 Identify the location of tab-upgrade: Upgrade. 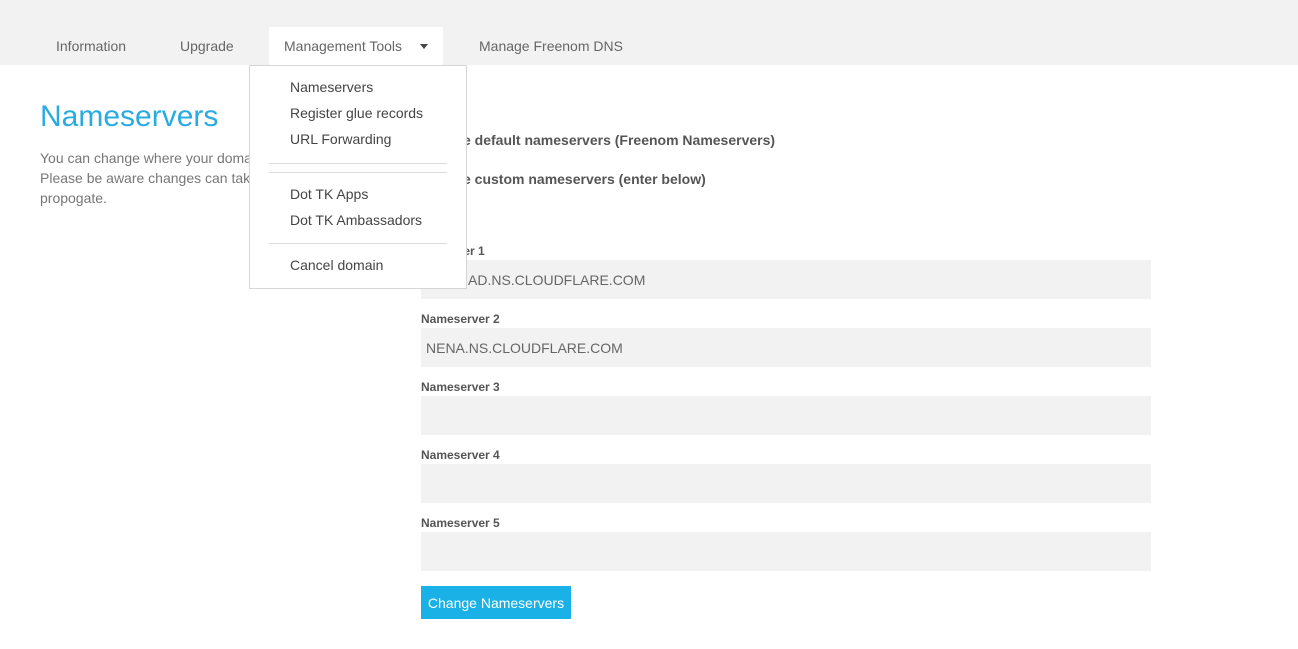
(207, 46).